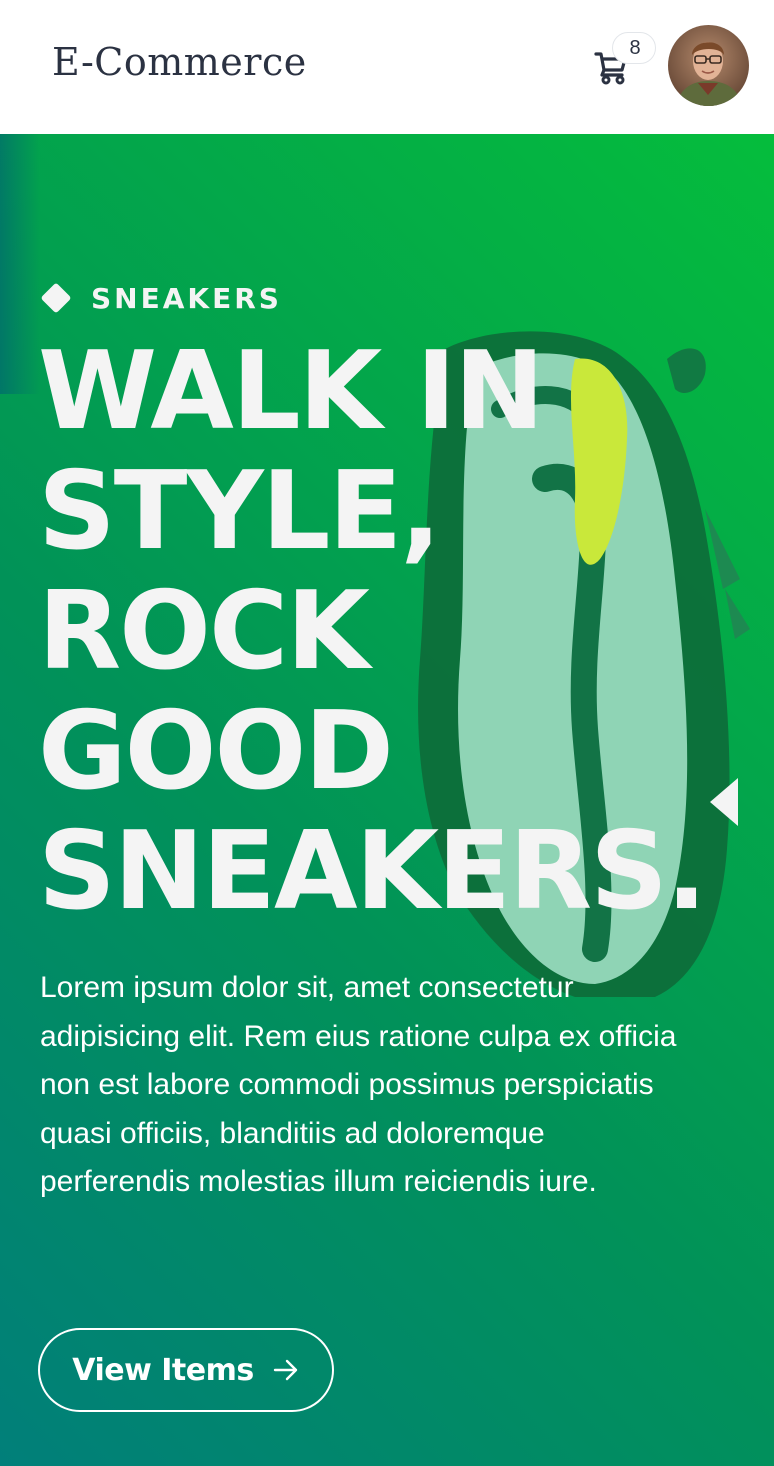  I want to click on hero-shade, so click(20, 264).